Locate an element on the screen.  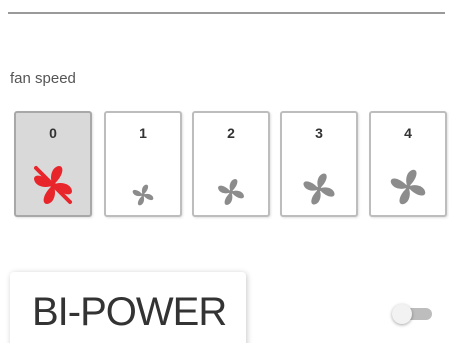
fan-speed-4-value: 4 is located at coordinates (408, 133).